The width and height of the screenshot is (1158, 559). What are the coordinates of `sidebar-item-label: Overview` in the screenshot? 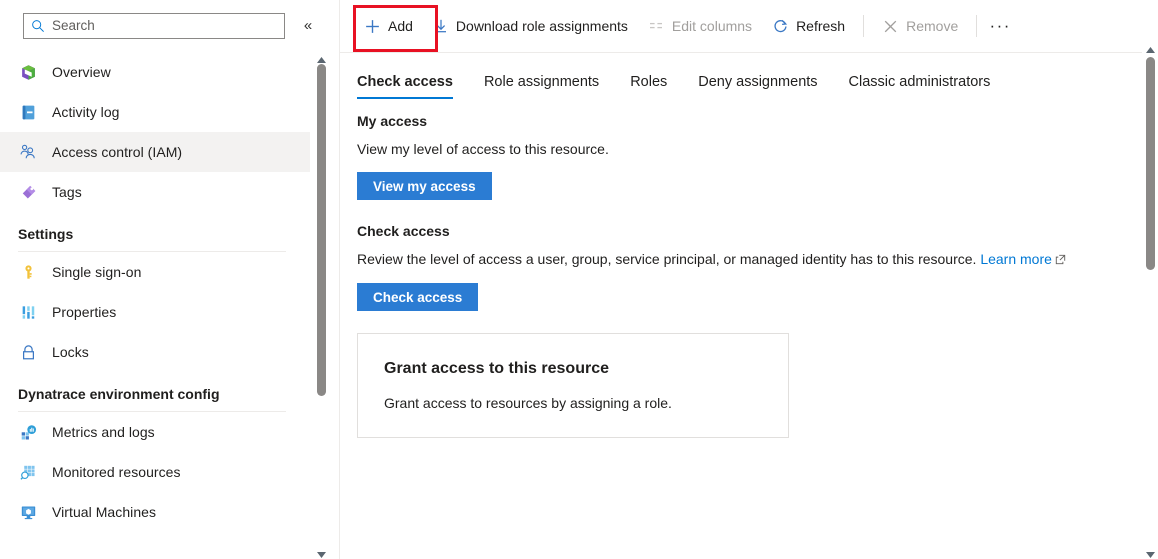 It's located at (81, 72).